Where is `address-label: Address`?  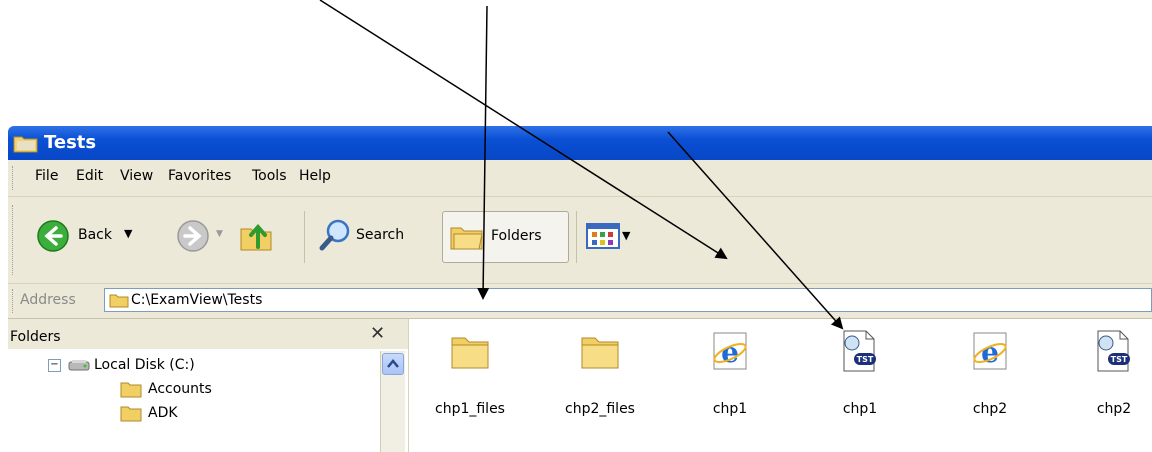 address-label: Address is located at coordinates (48, 300).